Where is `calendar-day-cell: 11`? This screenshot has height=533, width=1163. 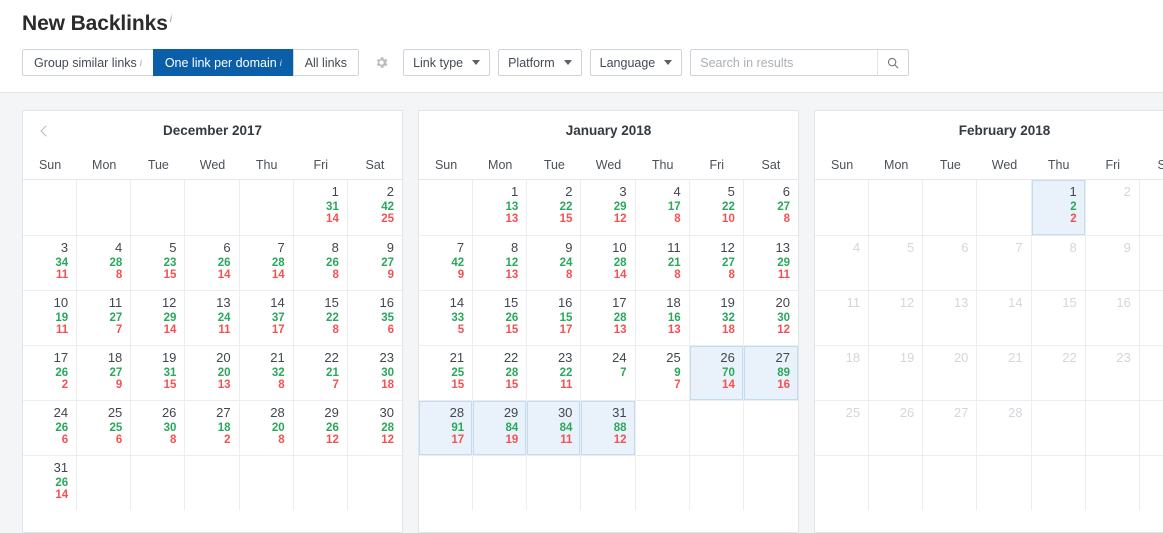 calendar-day-cell: 11 is located at coordinates (842, 318).